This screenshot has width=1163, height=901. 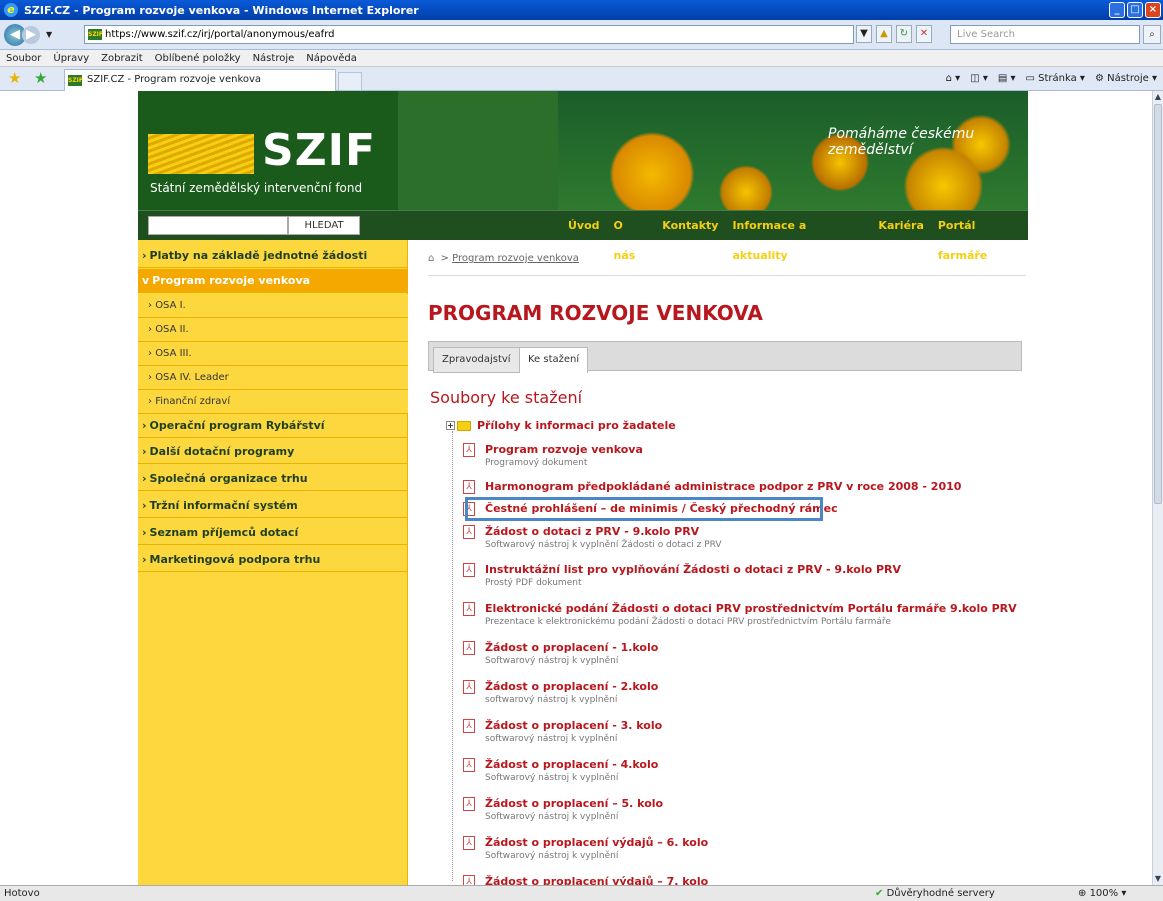 I want to click on tree-connector, so click(x=452, y=656).